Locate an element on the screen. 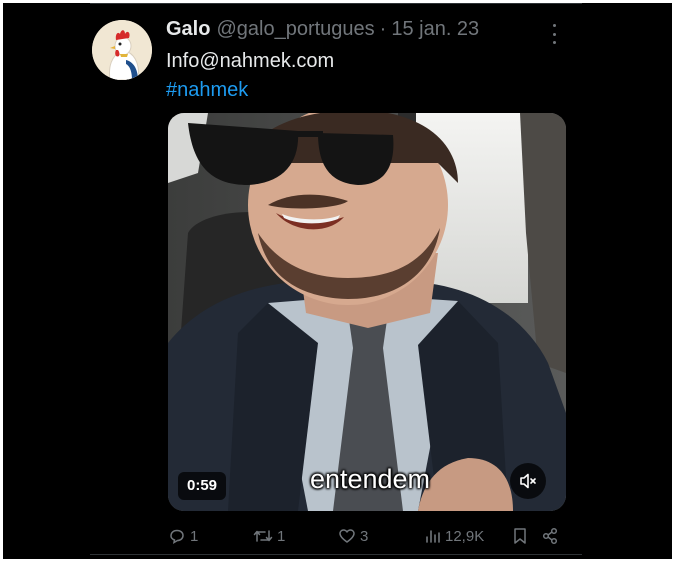 This screenshot has width=675, height=562. share-icon is located at coordinates (550, 536).